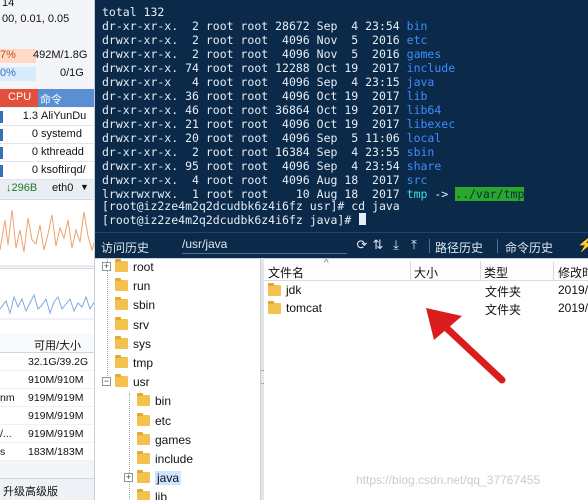  What do you see at coordinates (292, 166) in the screenshot?
I see `ls-entry-meta: 95 root root 4096 Sep 4 23:54` at bounding box center [292, 166].